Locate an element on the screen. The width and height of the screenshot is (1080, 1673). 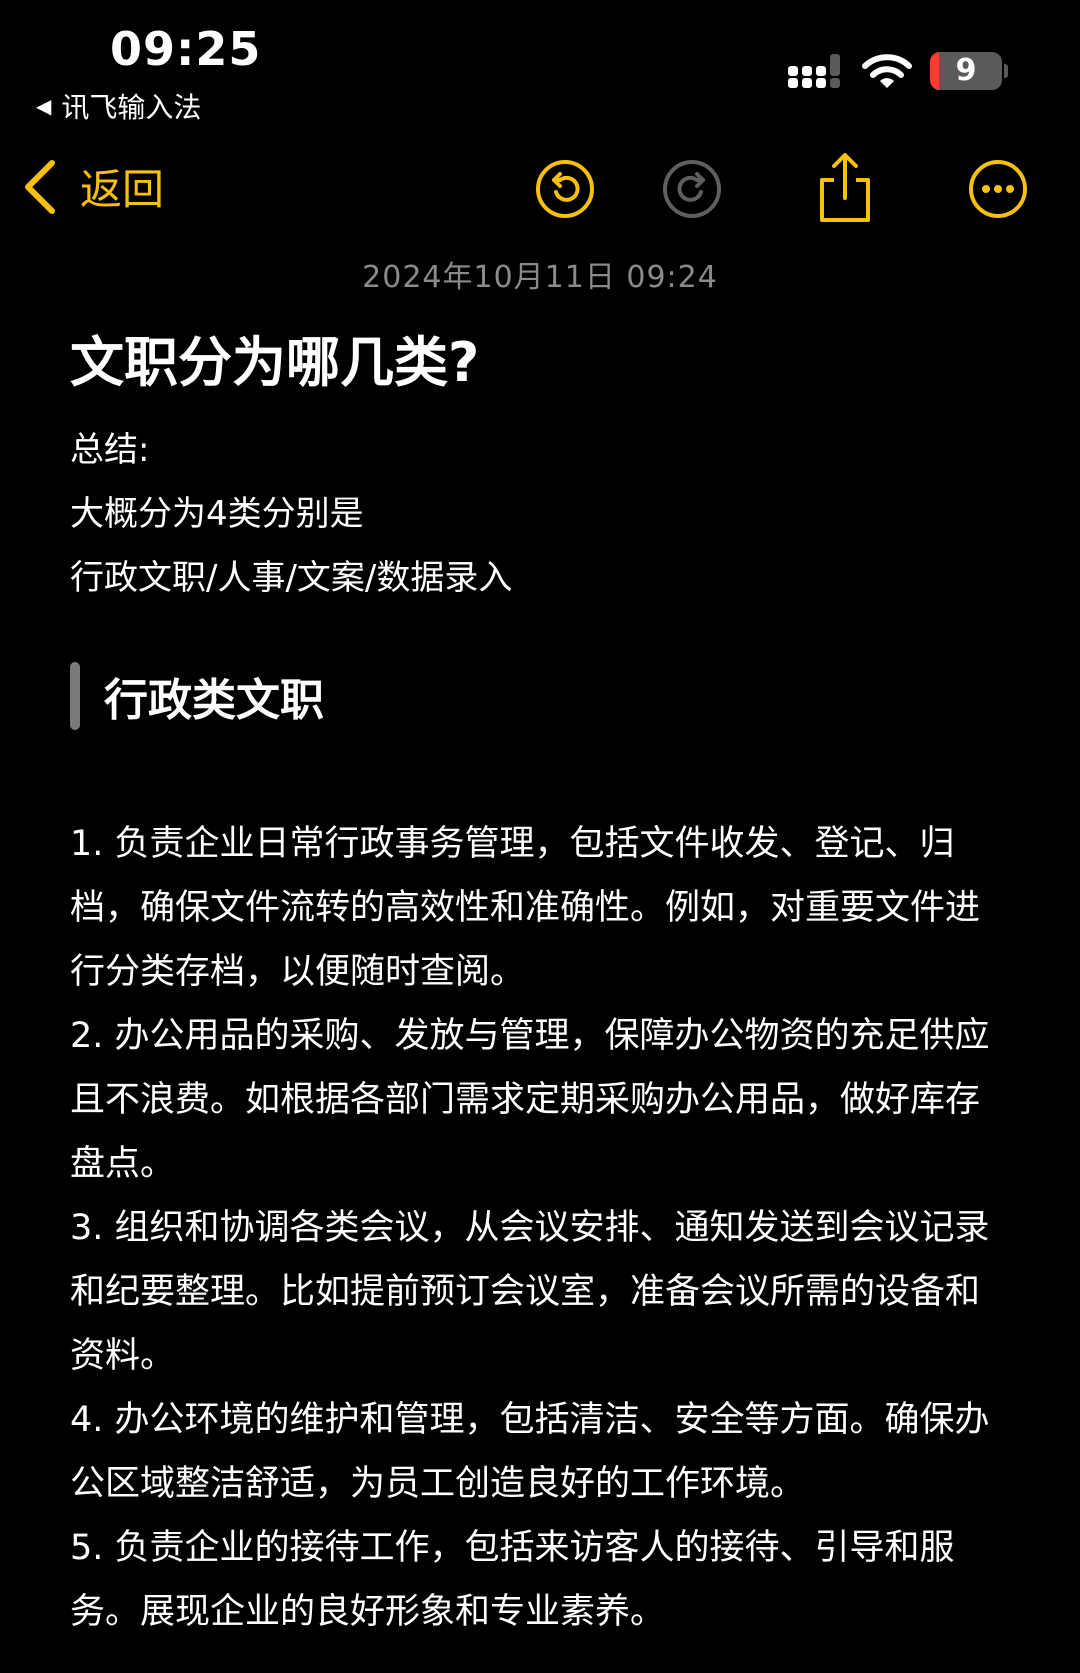
quote-bar is located at coordinates (75, 696).